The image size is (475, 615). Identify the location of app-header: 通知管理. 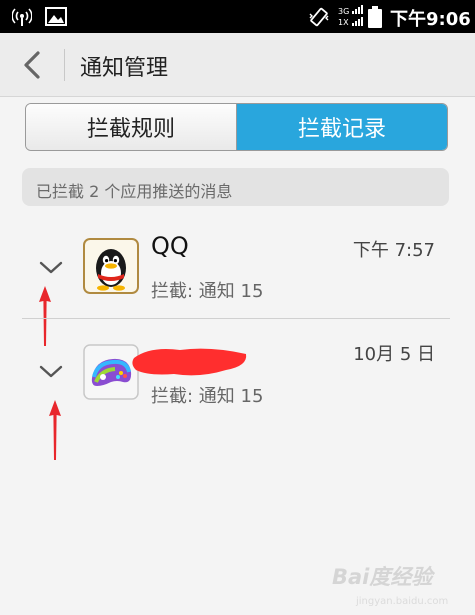
(237, 65).